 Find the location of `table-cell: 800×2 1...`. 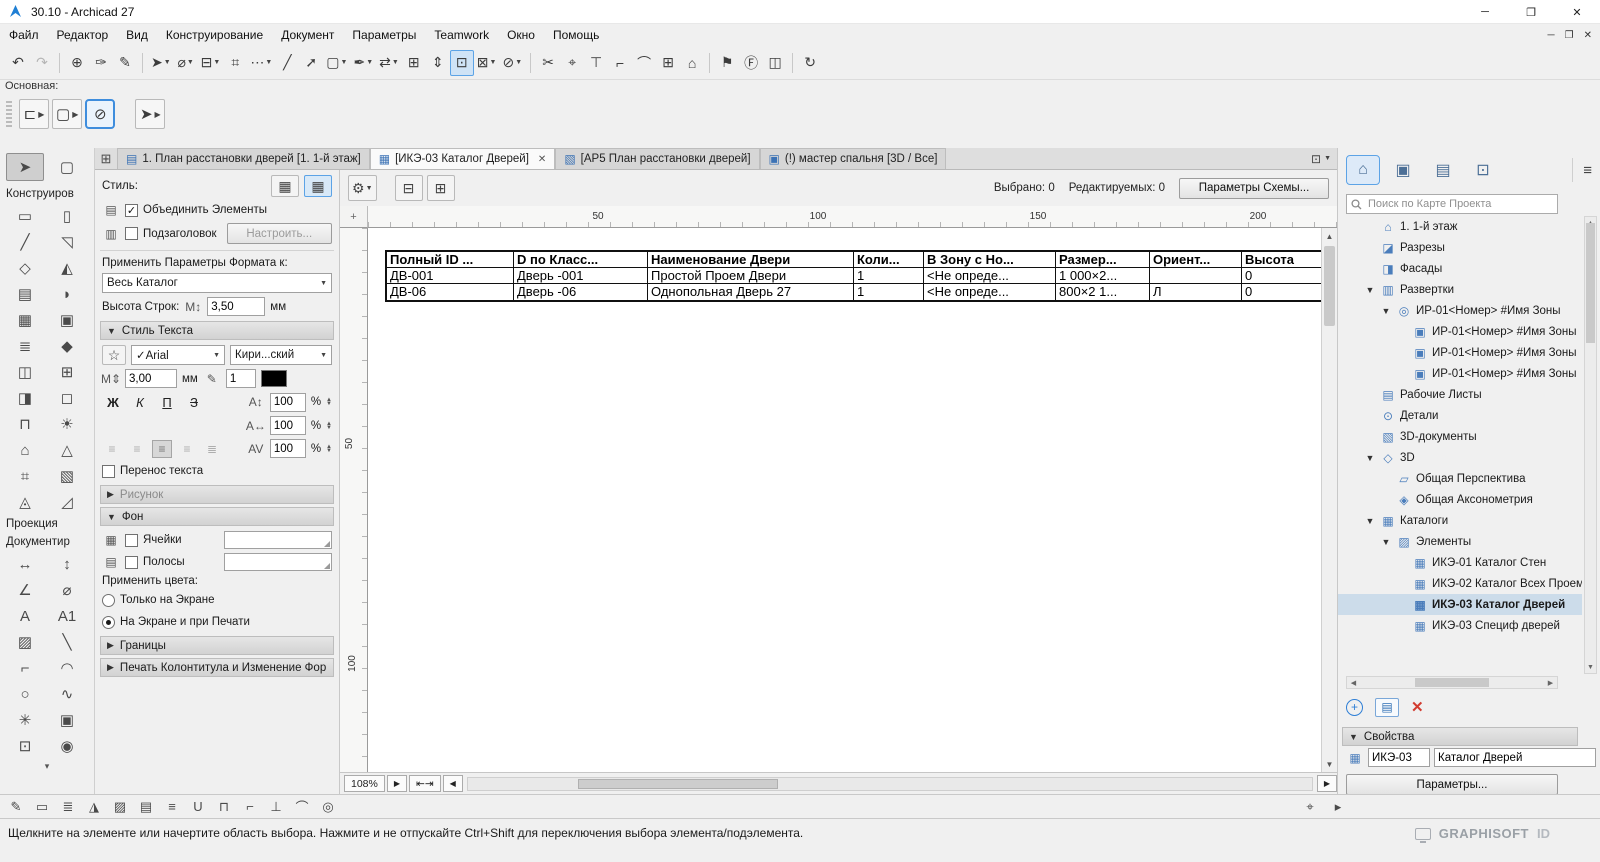

table-cell: 800×2 1... is located at coordinates (1103, 292).